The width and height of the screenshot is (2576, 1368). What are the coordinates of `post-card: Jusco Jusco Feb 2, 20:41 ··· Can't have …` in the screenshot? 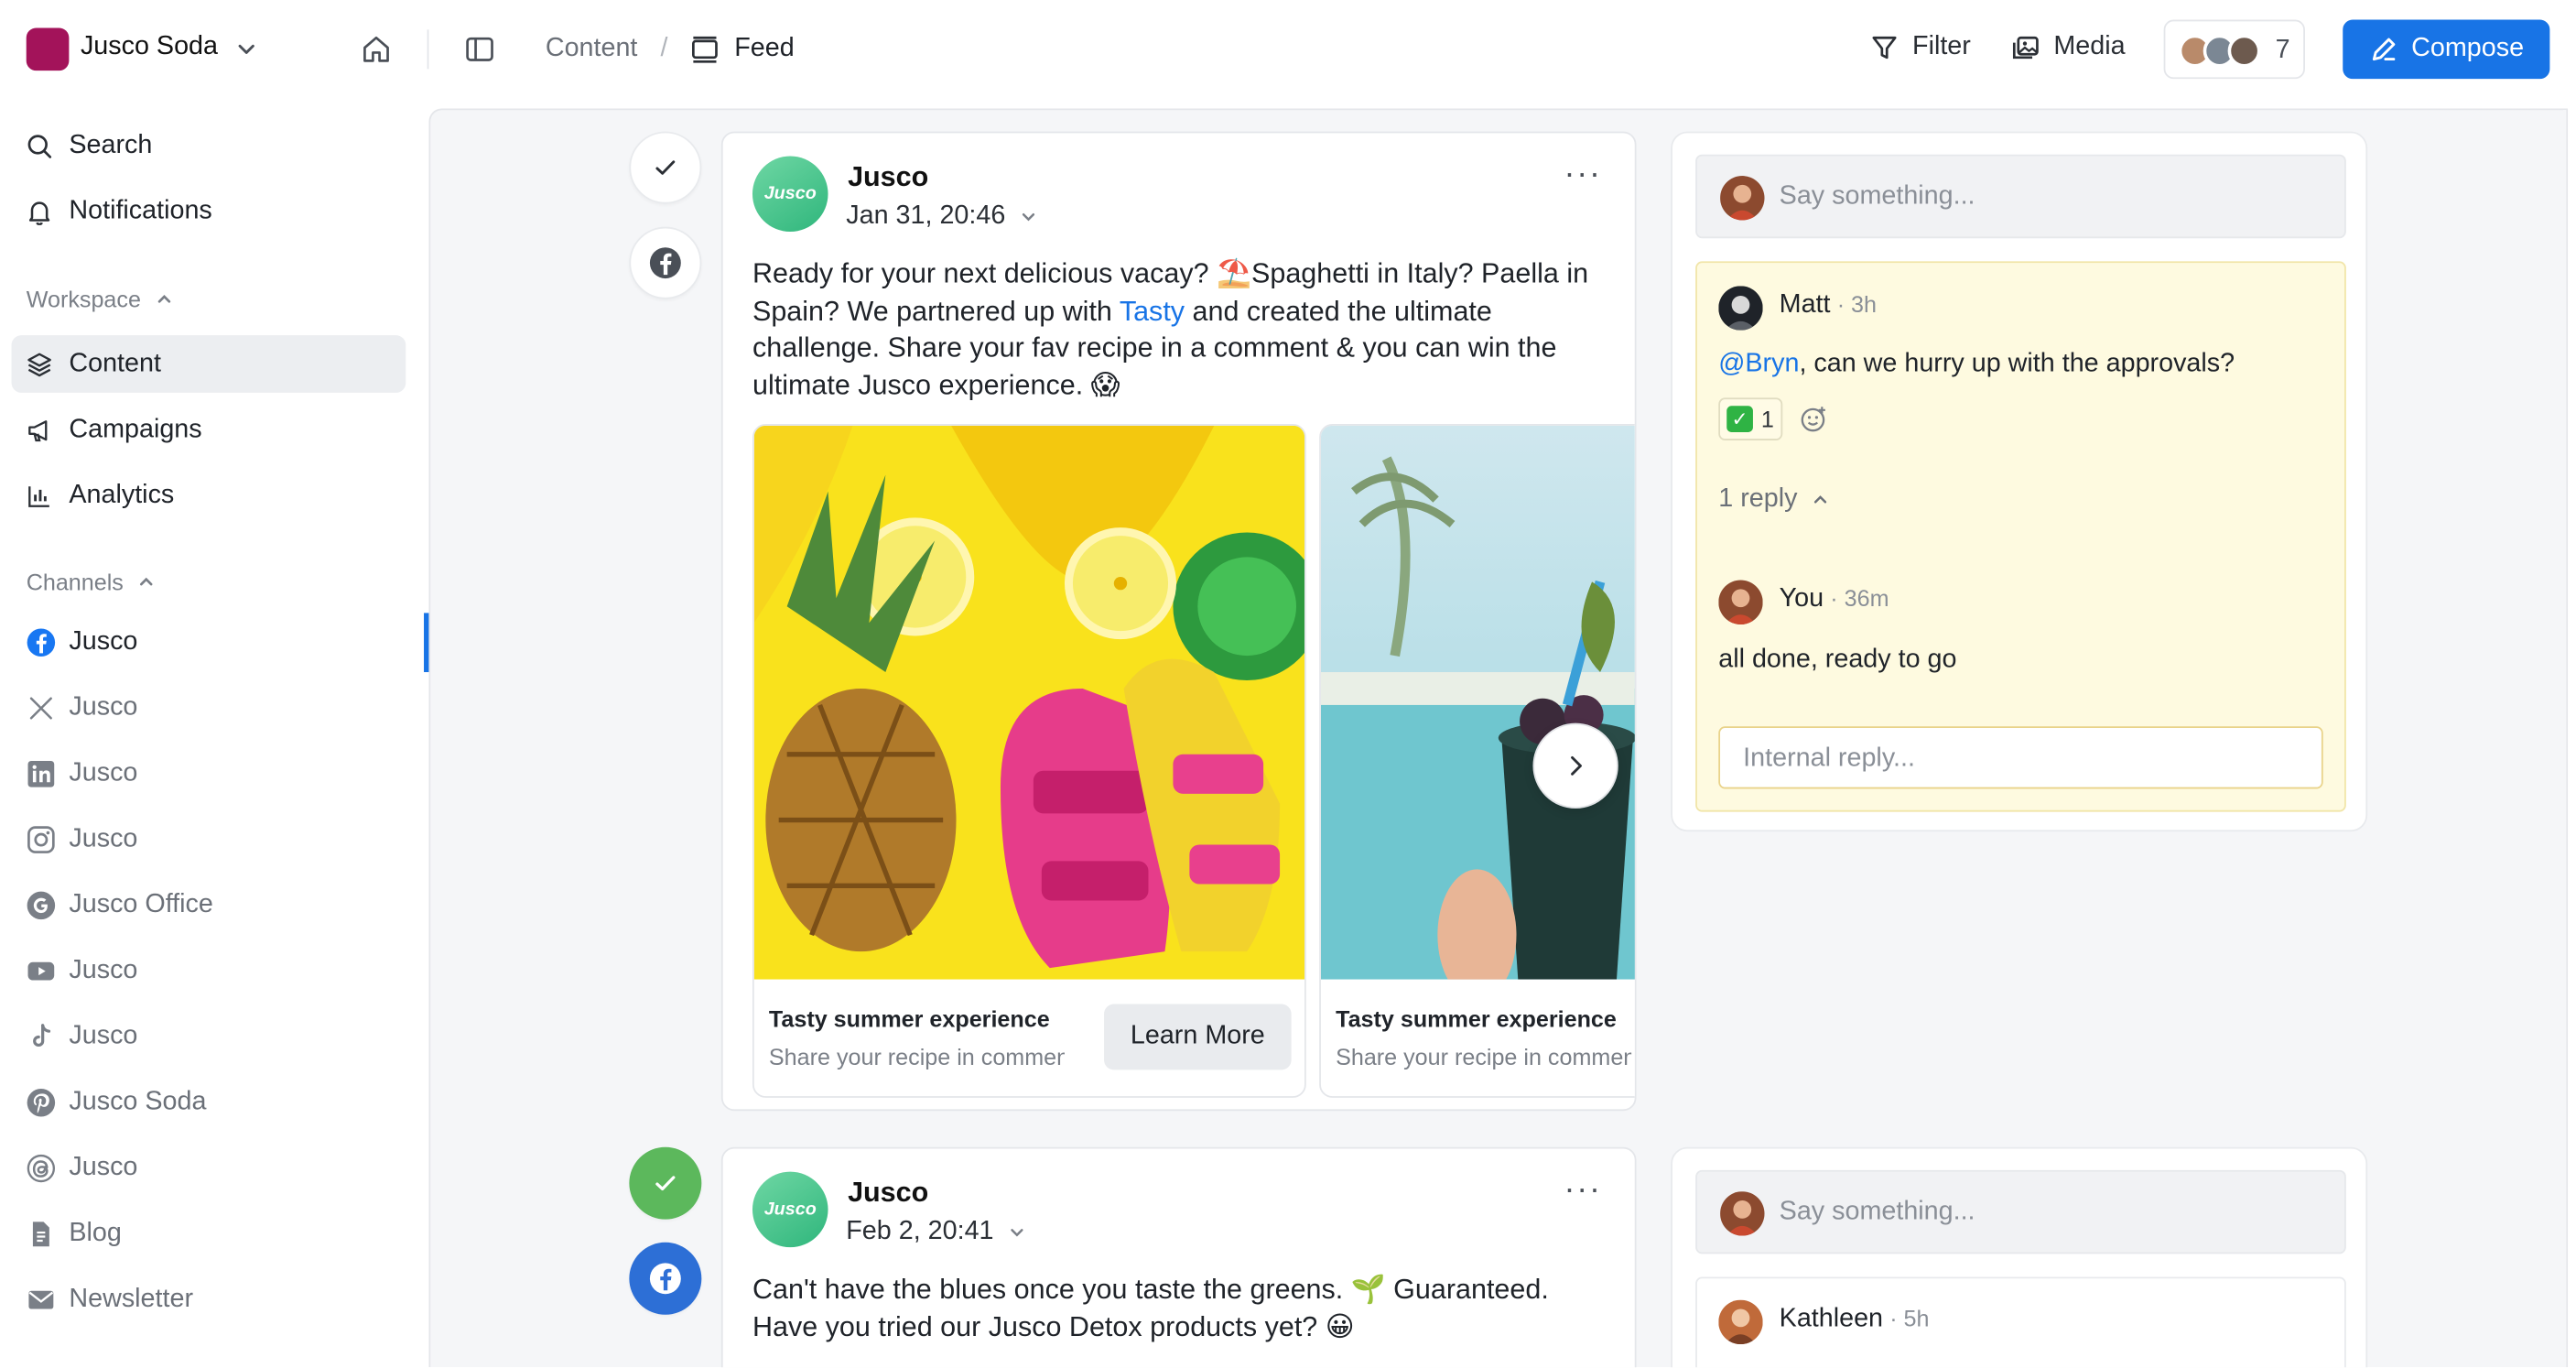 It's located at (1179, 1257).